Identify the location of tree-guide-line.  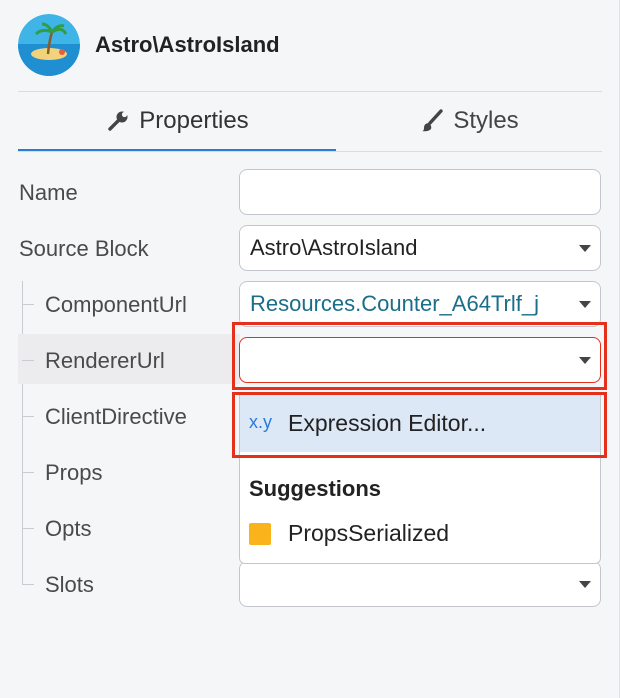
(22, 432).